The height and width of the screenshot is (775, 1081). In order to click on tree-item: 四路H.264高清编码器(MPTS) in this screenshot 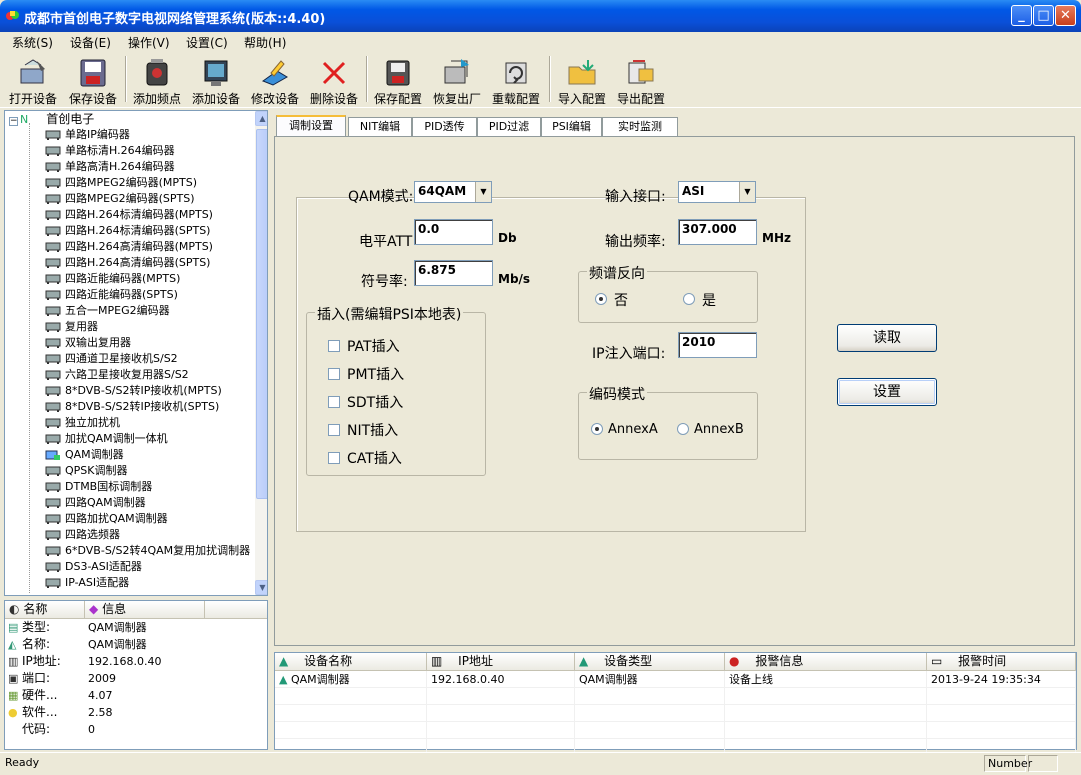, I will do `click(129, 247)`.